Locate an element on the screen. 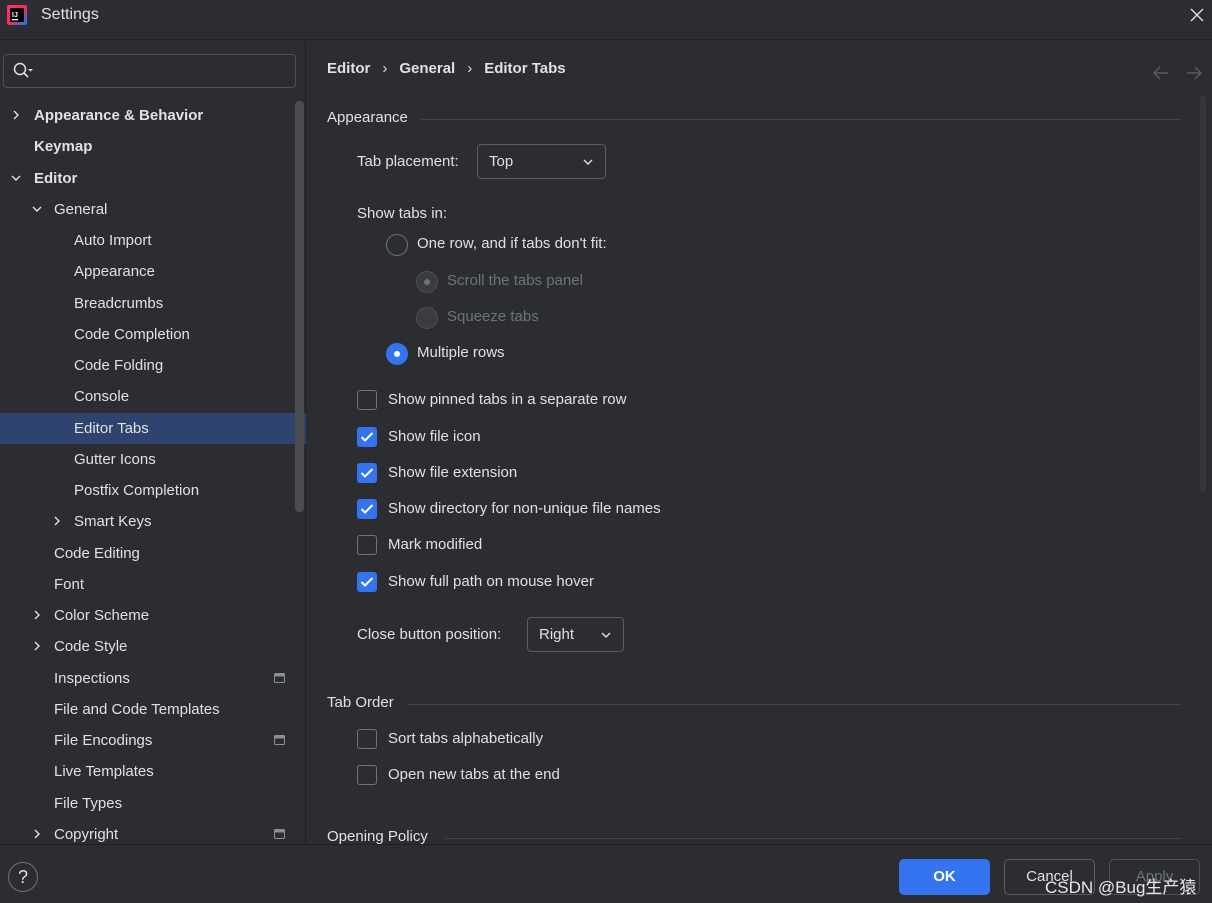  tab-placement-dropdown: Top is located at coordinates (541, 161).